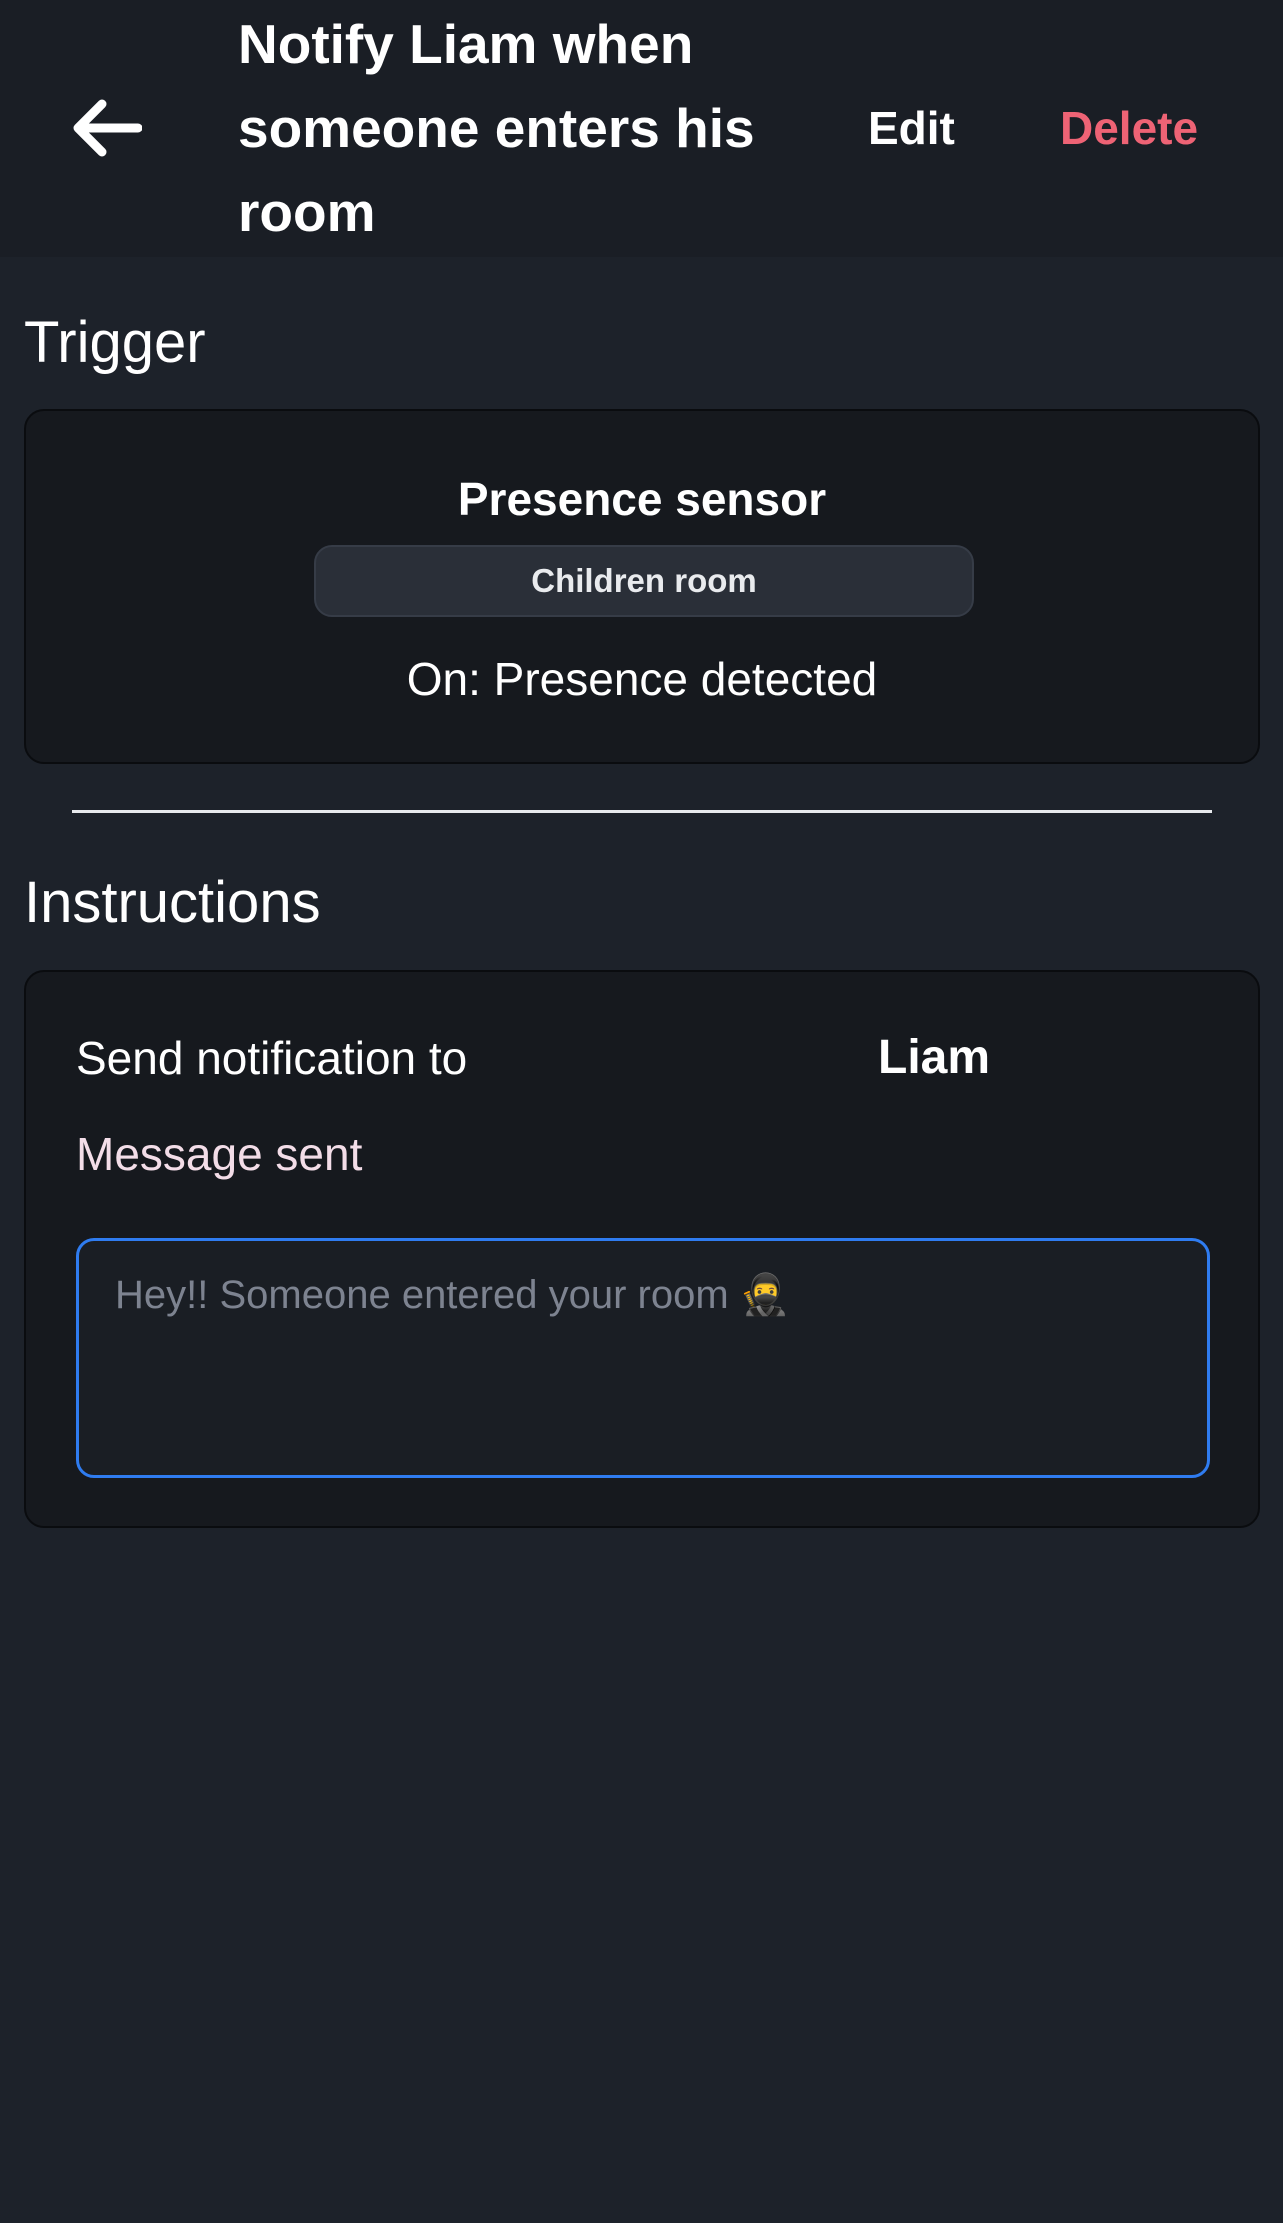 The height and width of the screenshot is (2223, 1283). What do you see at coordinates (642, 811) in the screenshot?
I see `section-divider` at bounding box center [642, 811].